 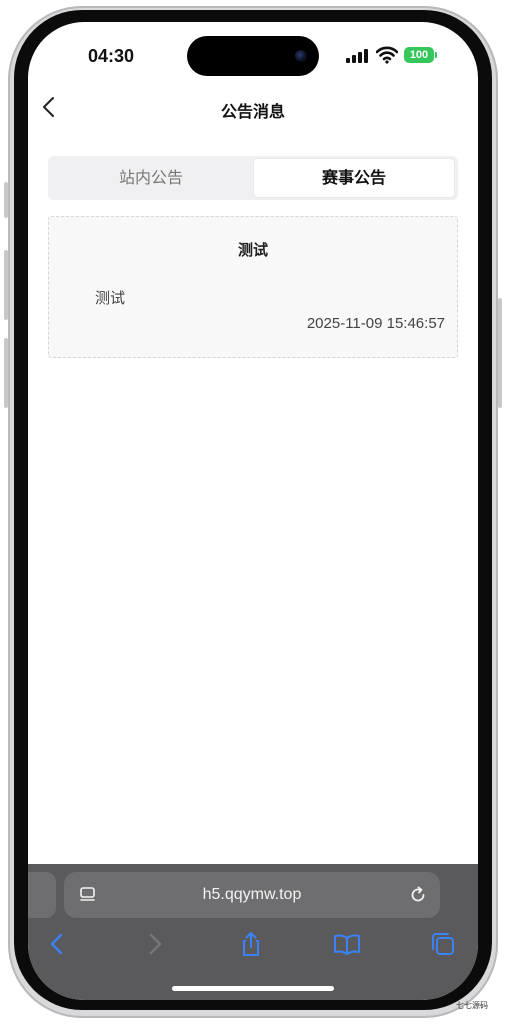 What do you see at coordinates (387, 55) in the screenshot?
I see `wifi-icon` at bounding box center [387, 55].